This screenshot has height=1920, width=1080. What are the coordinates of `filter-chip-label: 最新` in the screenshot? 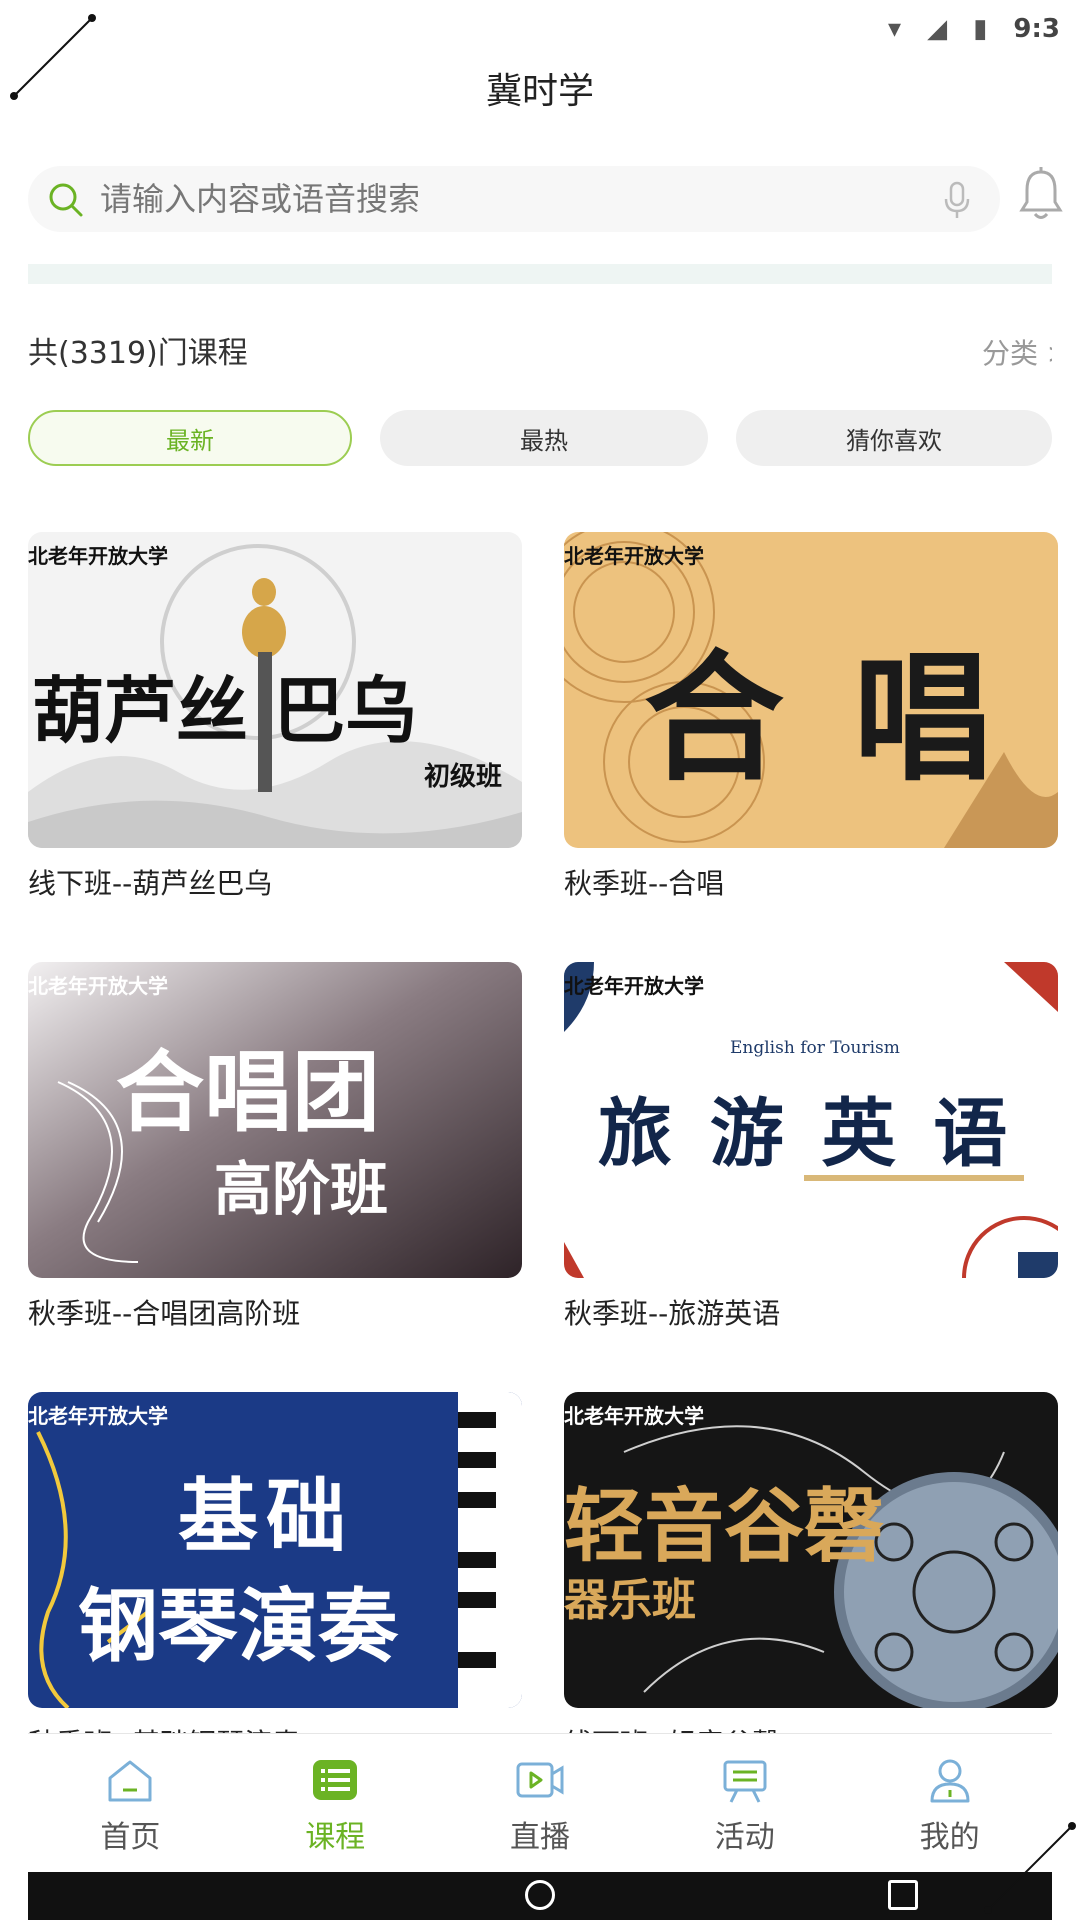 It's located at (190, 440).